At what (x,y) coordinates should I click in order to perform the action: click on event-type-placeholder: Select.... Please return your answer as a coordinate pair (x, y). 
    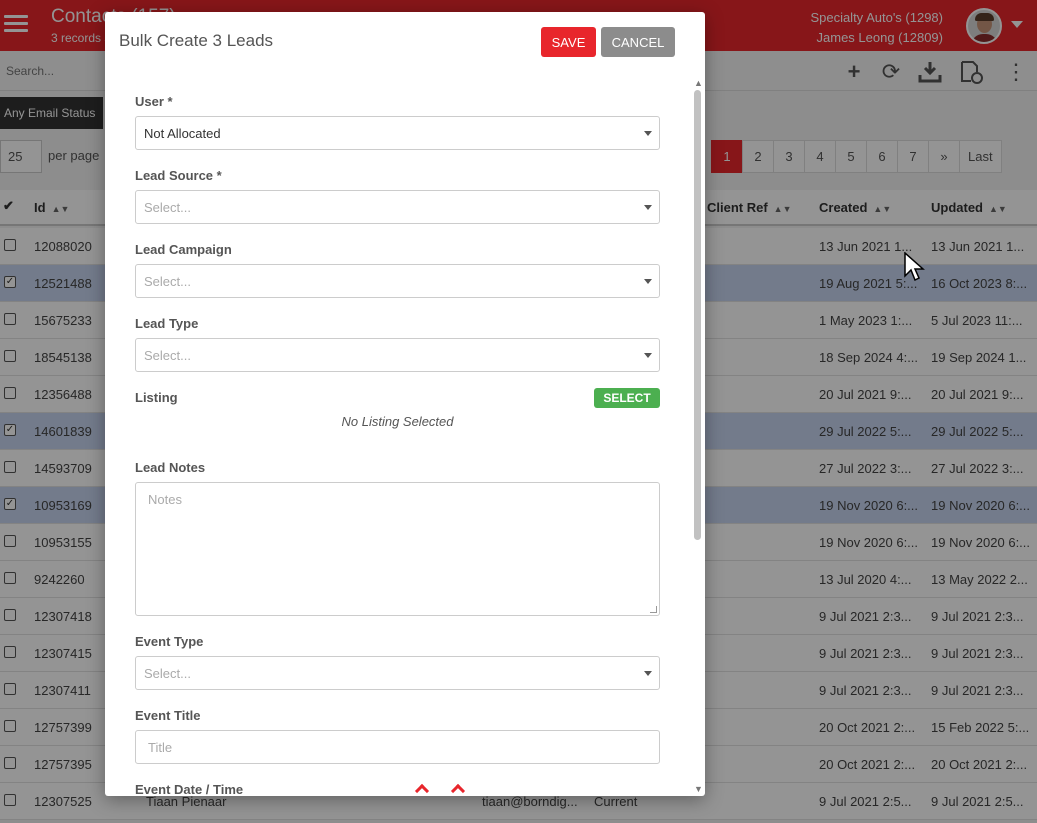
    Looking at the image, I should click on (167, 673).